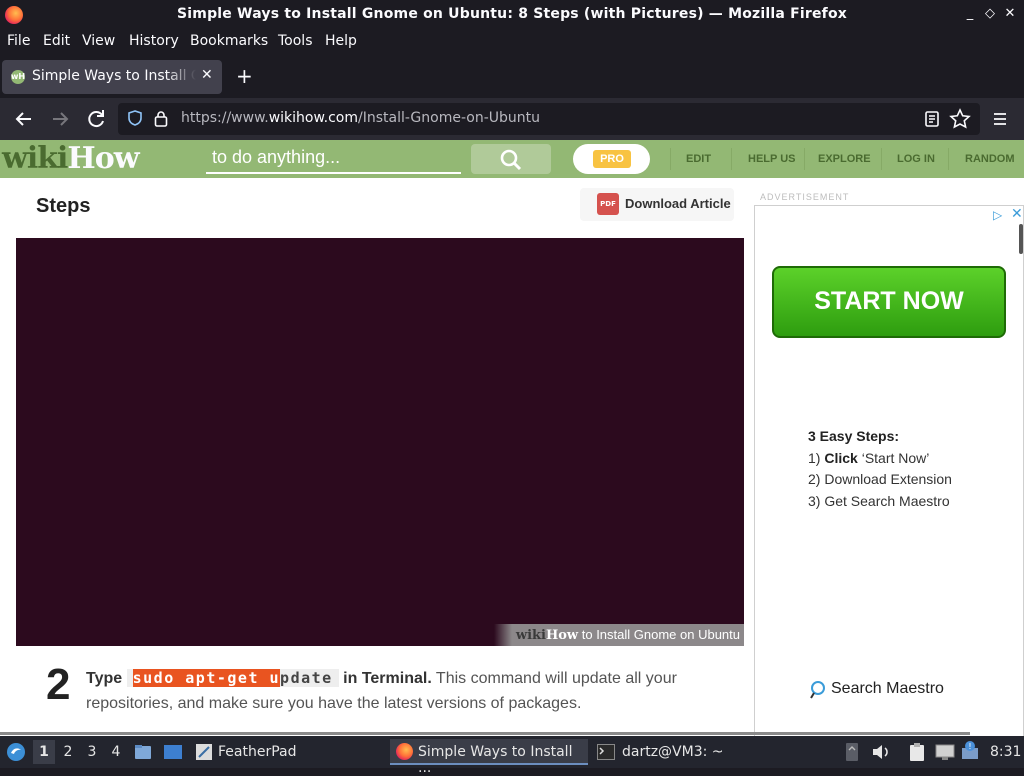  I want to click on wikihow-nav-random: RANDOM, so click(990, 159).